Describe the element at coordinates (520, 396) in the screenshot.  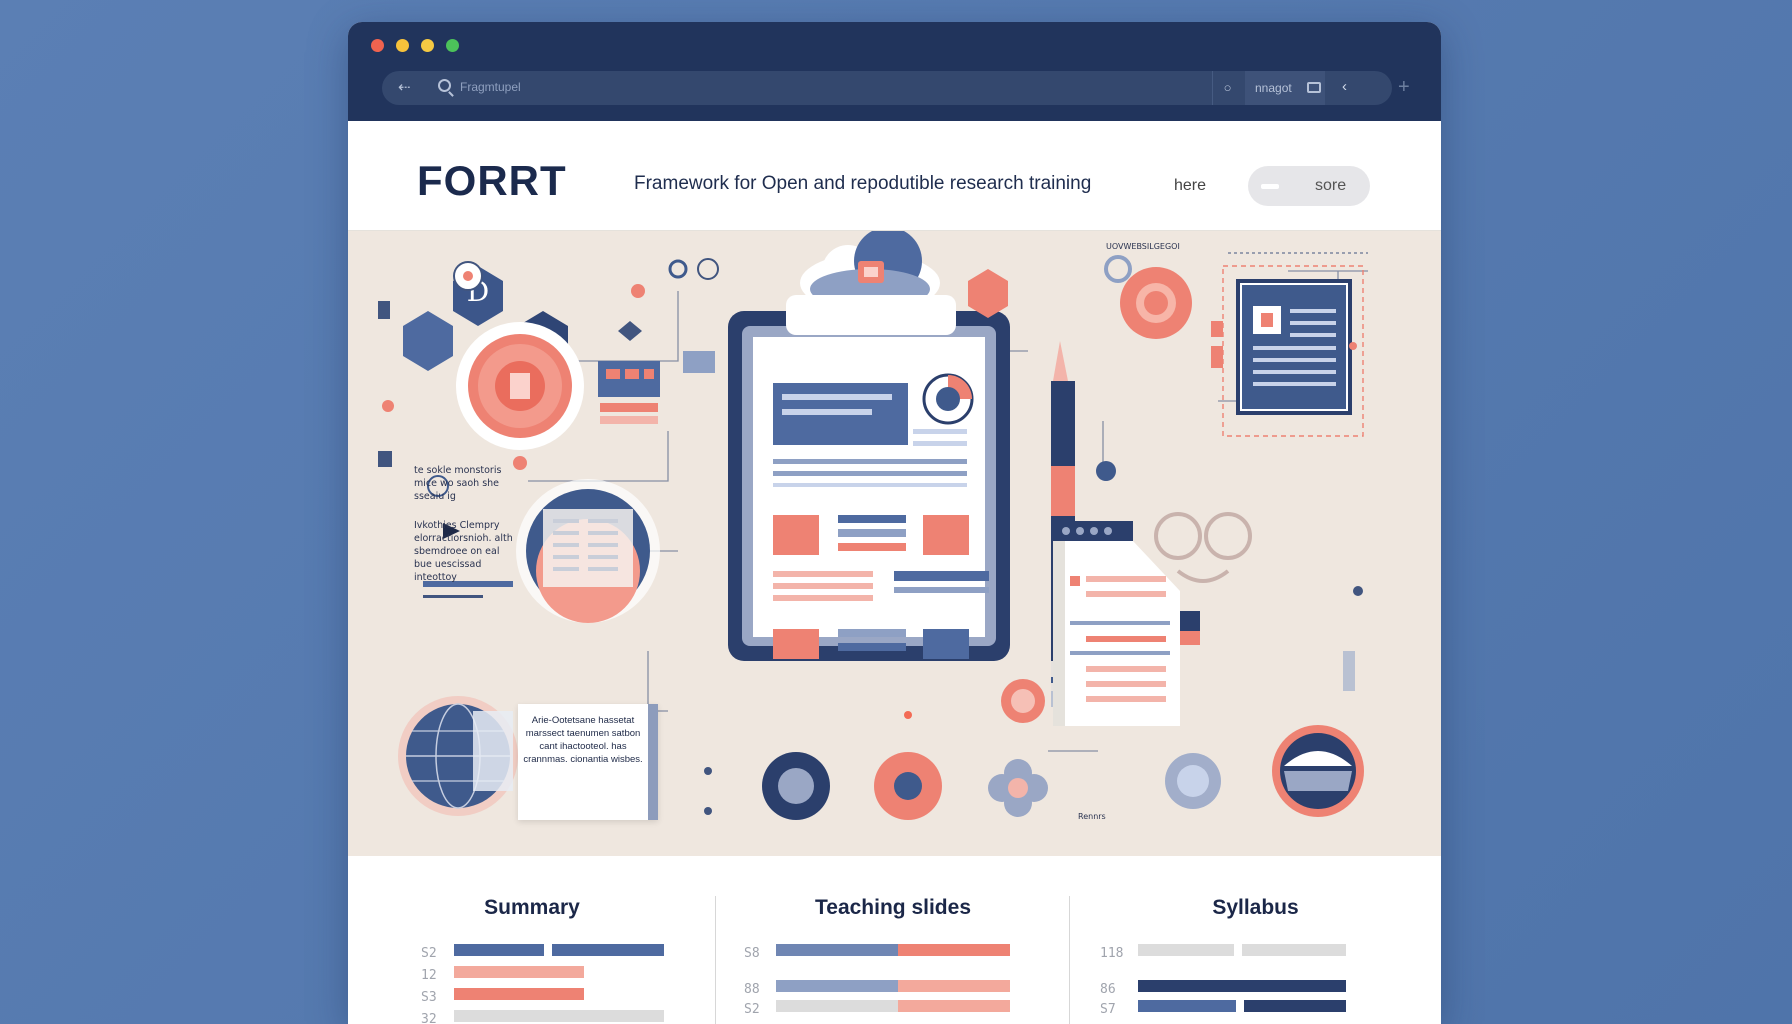
I see `gear-badge` at that location.